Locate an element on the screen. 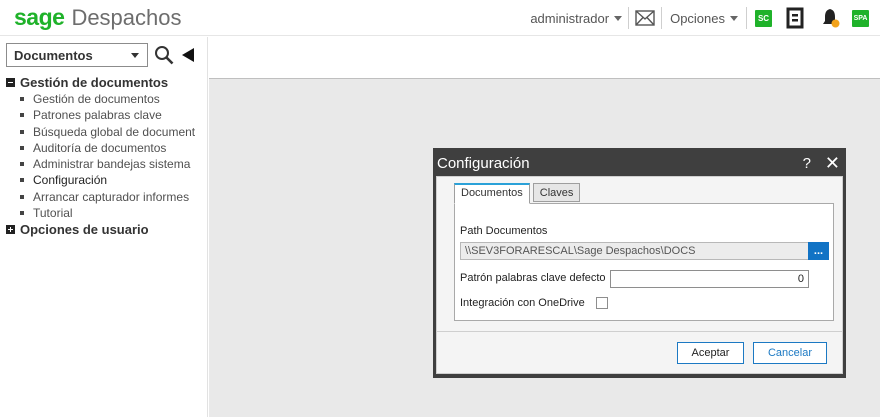  dialog-title-bar: Configuración ? ✕ is located at coordinates (639, 163).